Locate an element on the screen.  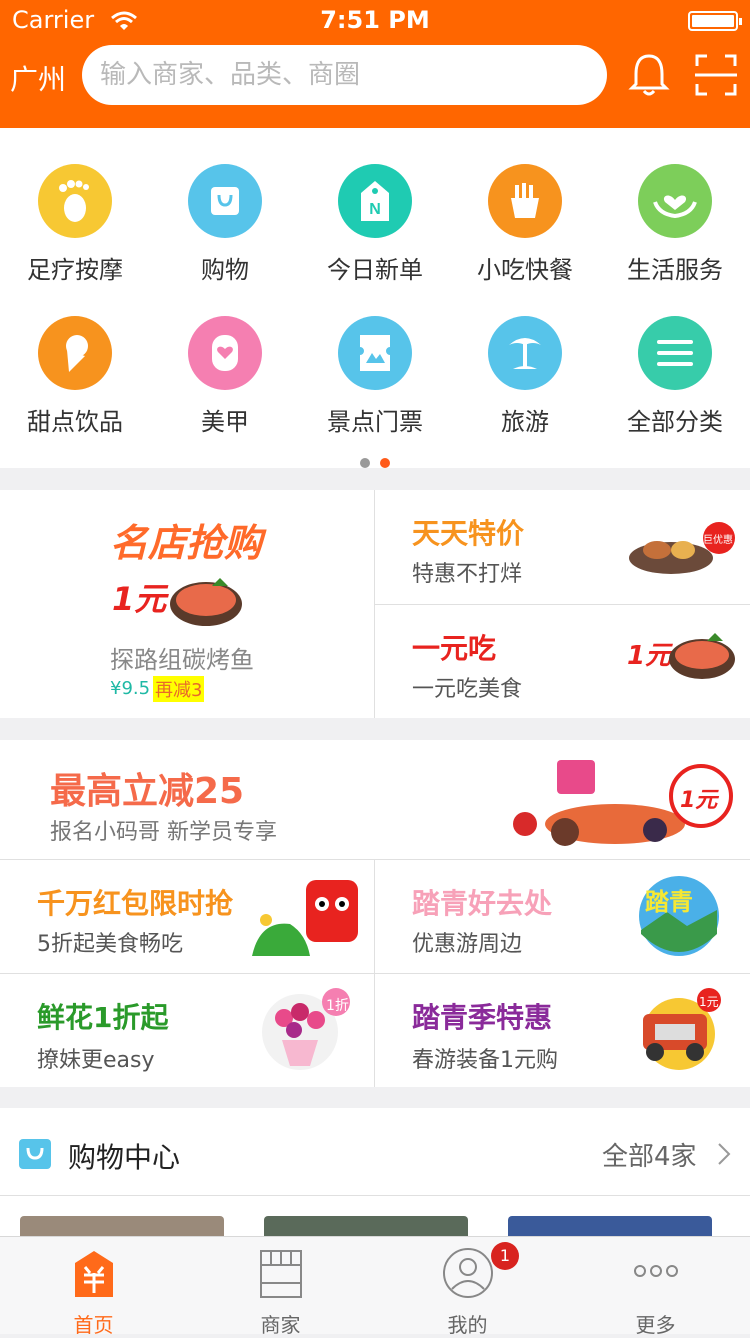
nail-heart-icon is located at coordinates (225, 353).